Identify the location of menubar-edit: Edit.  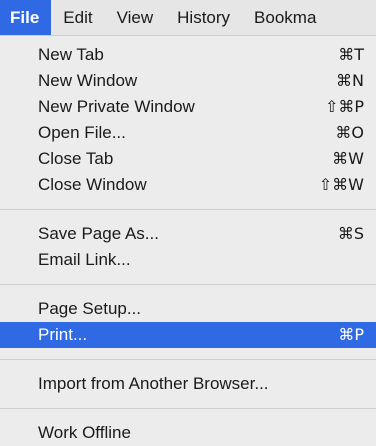
(77, 17).